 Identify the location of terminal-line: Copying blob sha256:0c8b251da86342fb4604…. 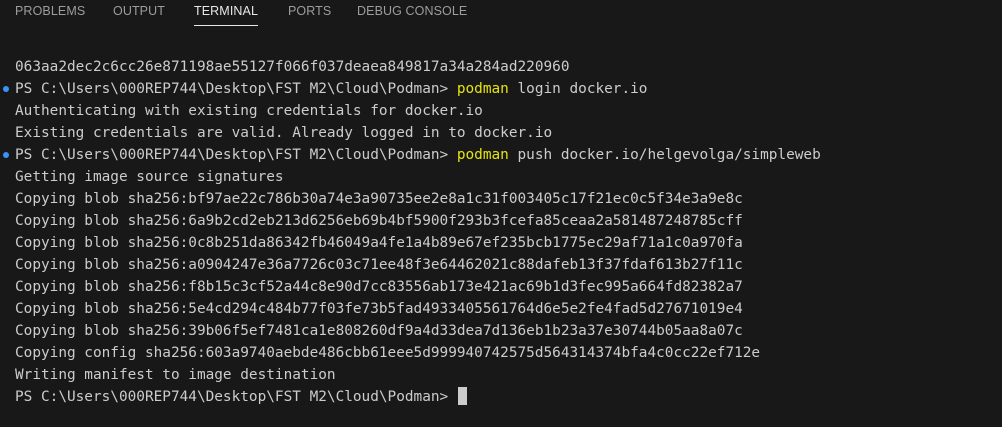
(379, 243).